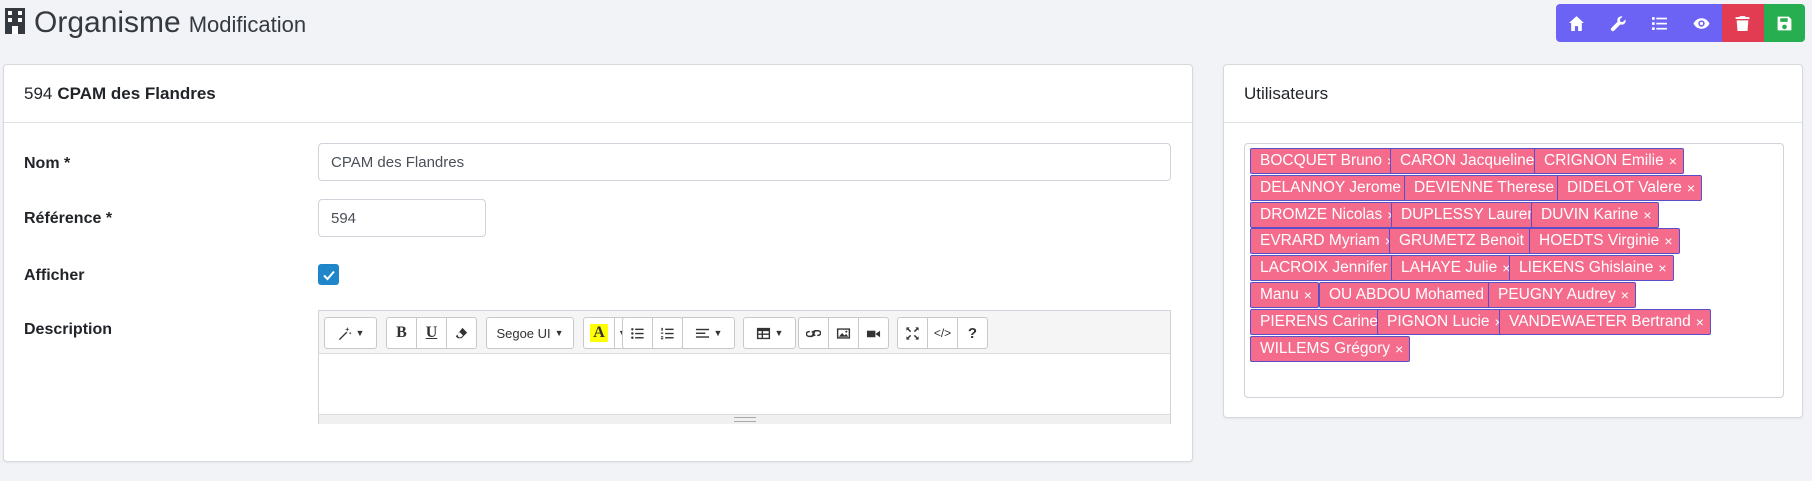  I want to click on table-dropdown: ▼, so click(769, 333).